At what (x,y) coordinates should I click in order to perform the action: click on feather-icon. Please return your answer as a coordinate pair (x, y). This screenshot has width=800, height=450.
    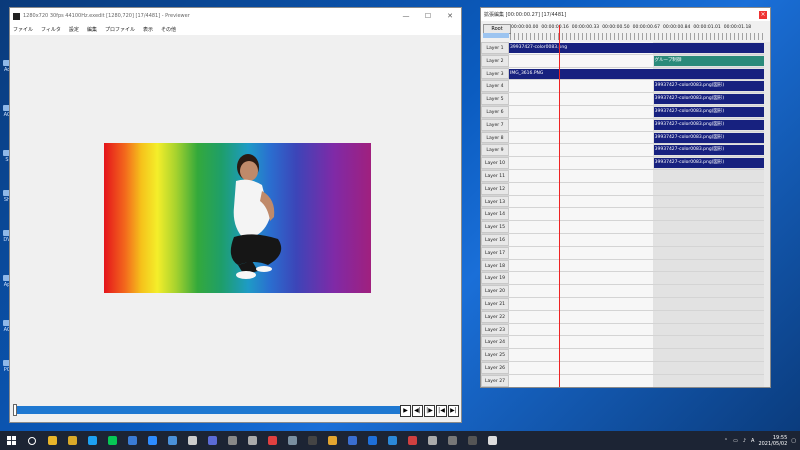
    Looking at the image, I should click on (192, 440).